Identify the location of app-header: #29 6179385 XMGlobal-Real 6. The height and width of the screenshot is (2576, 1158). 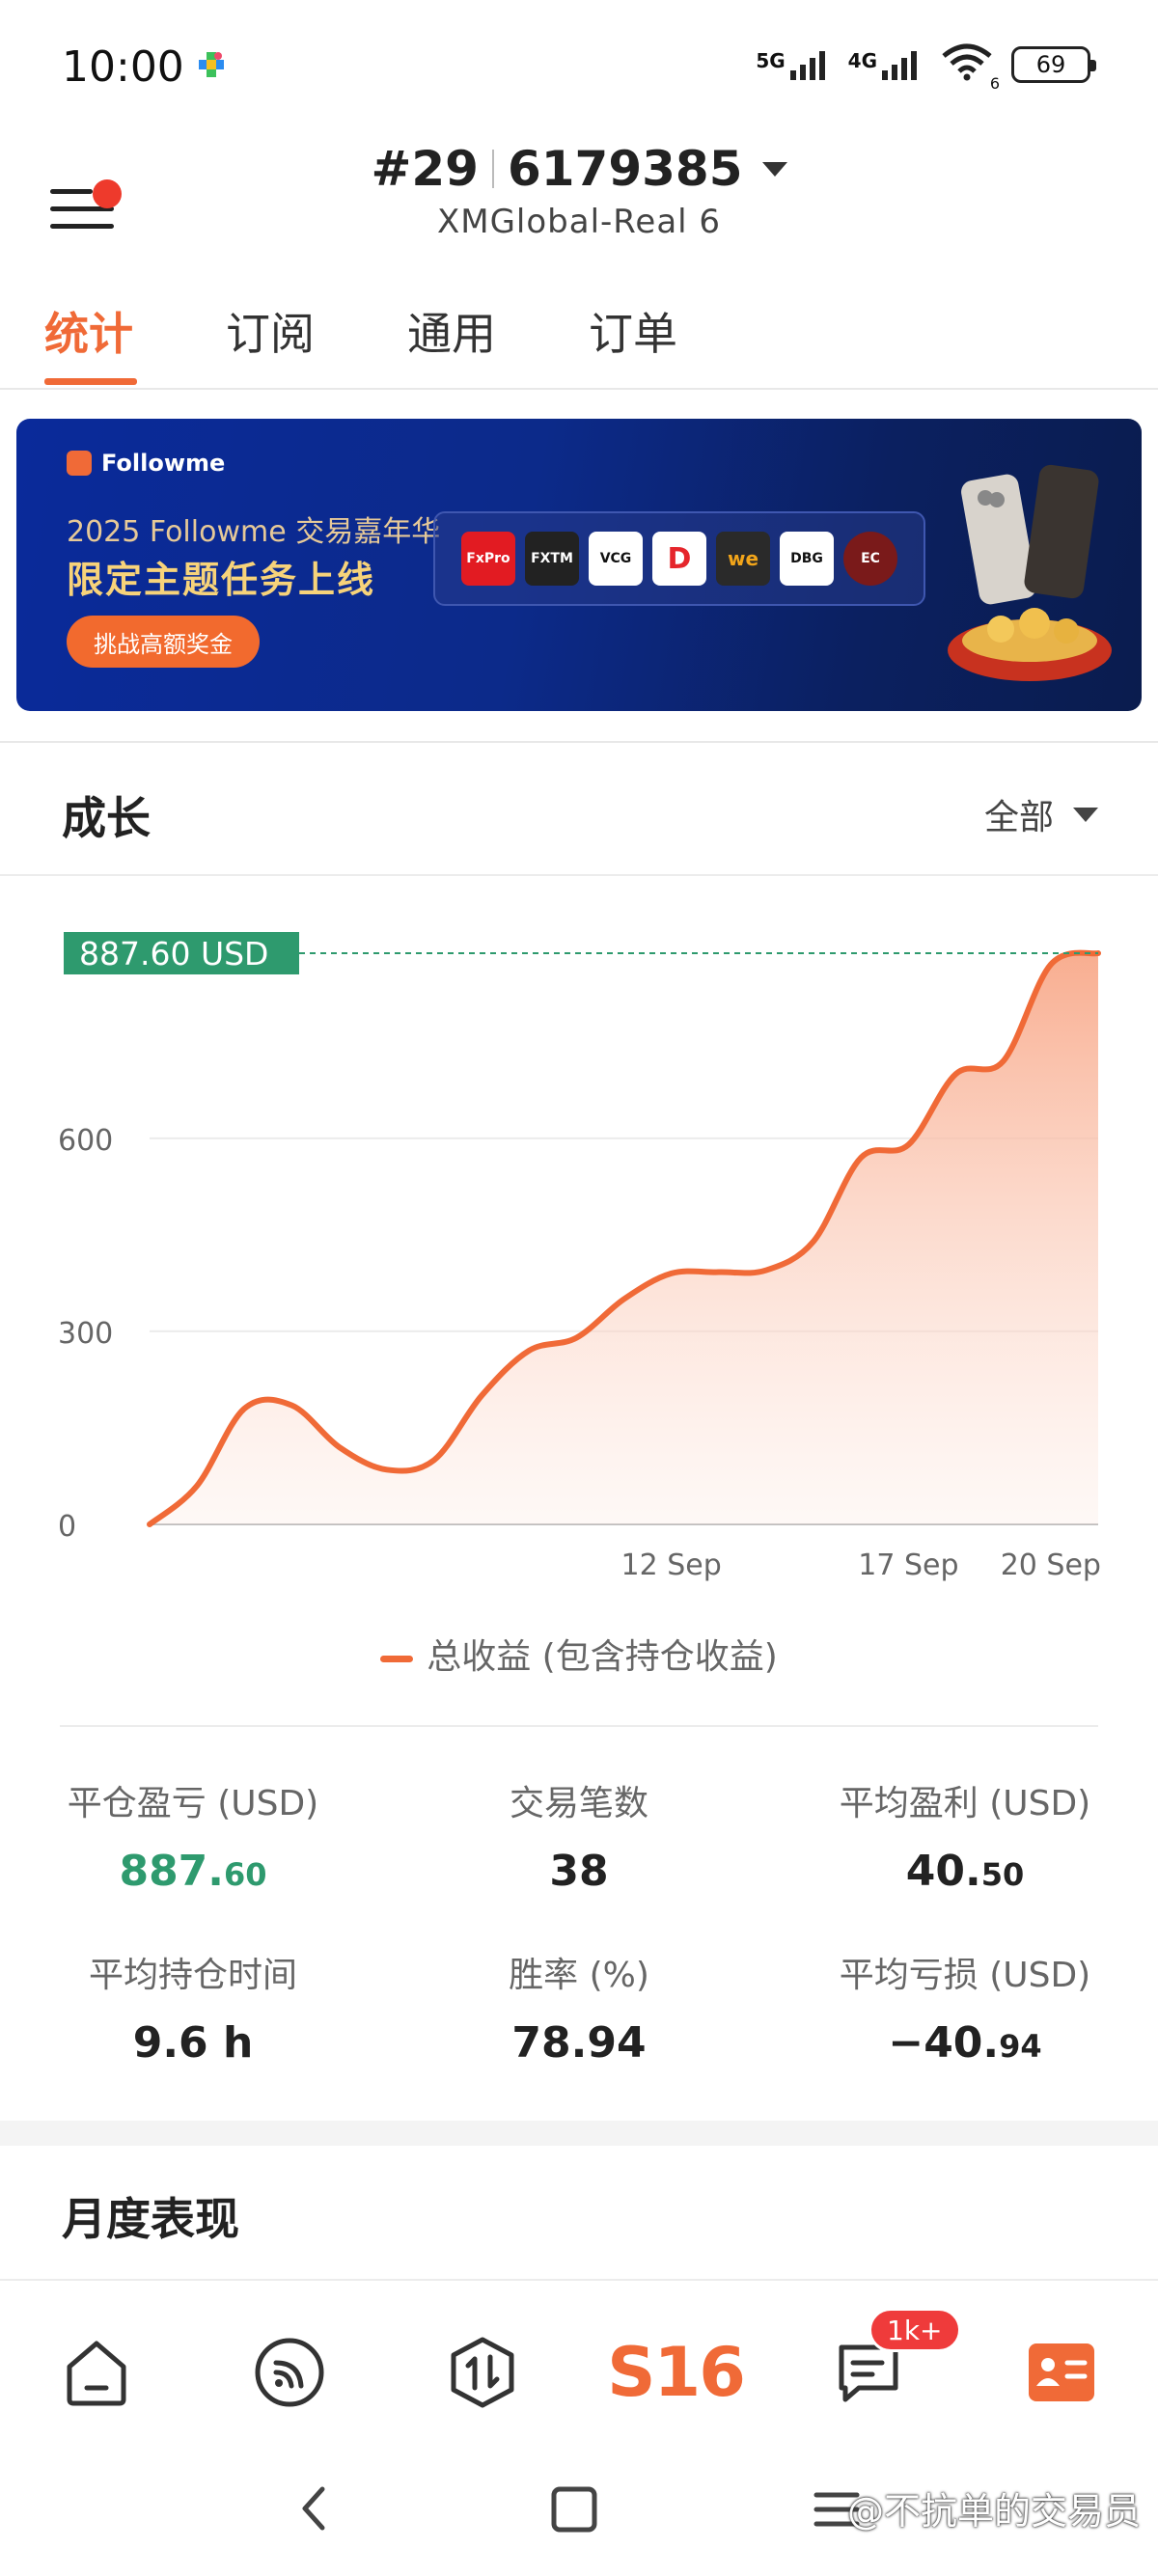
(579, 202).